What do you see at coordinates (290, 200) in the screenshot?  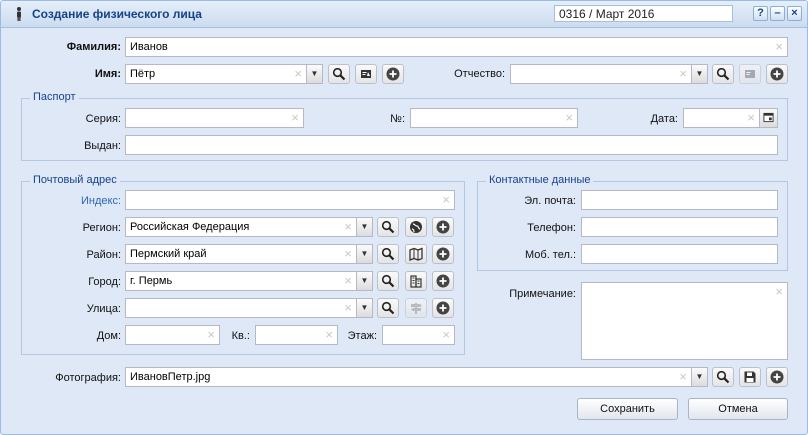 I see `index-input: ×` at bounding box center [290, 200].